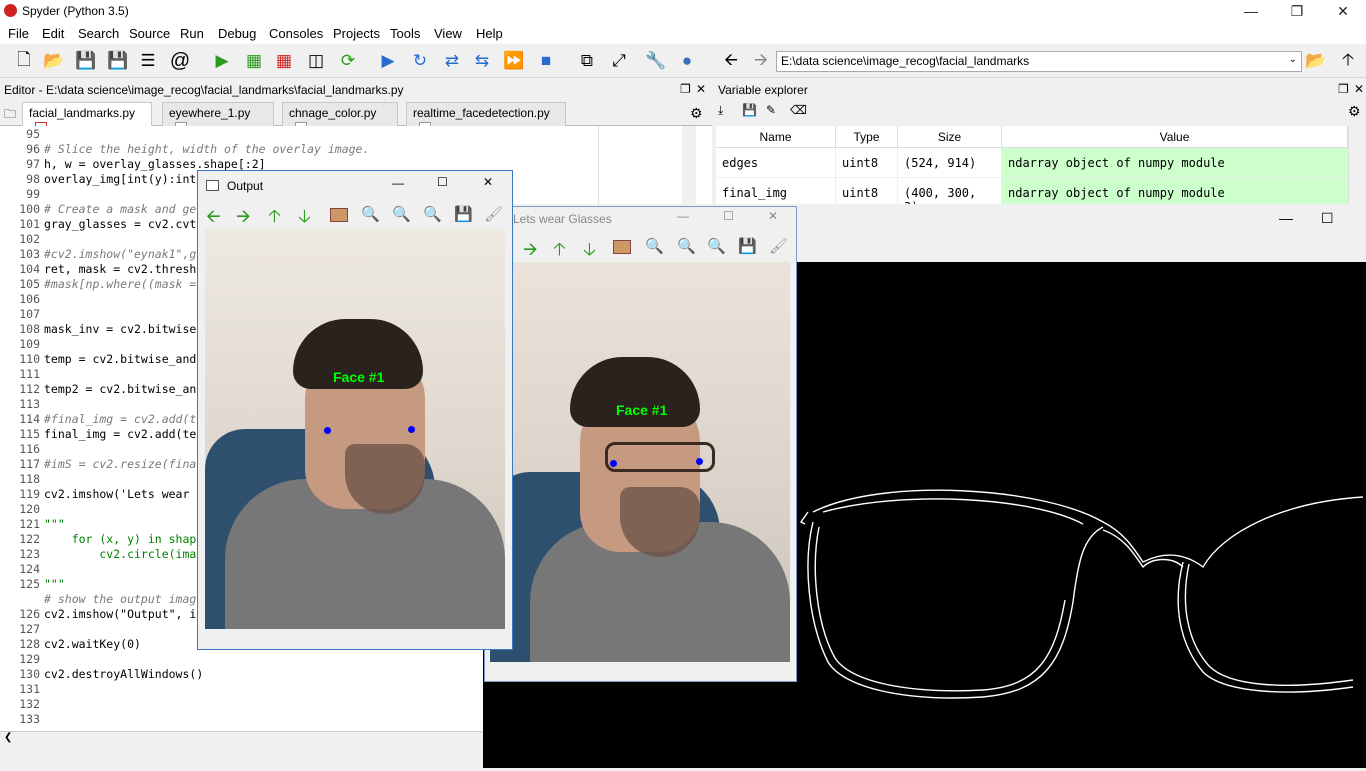 Image resolution: width=1366 pixels, height=771 pixels. I want to click on tab-realtime-facedetection: realtime_facedetection.pyx, so click(486, 118).